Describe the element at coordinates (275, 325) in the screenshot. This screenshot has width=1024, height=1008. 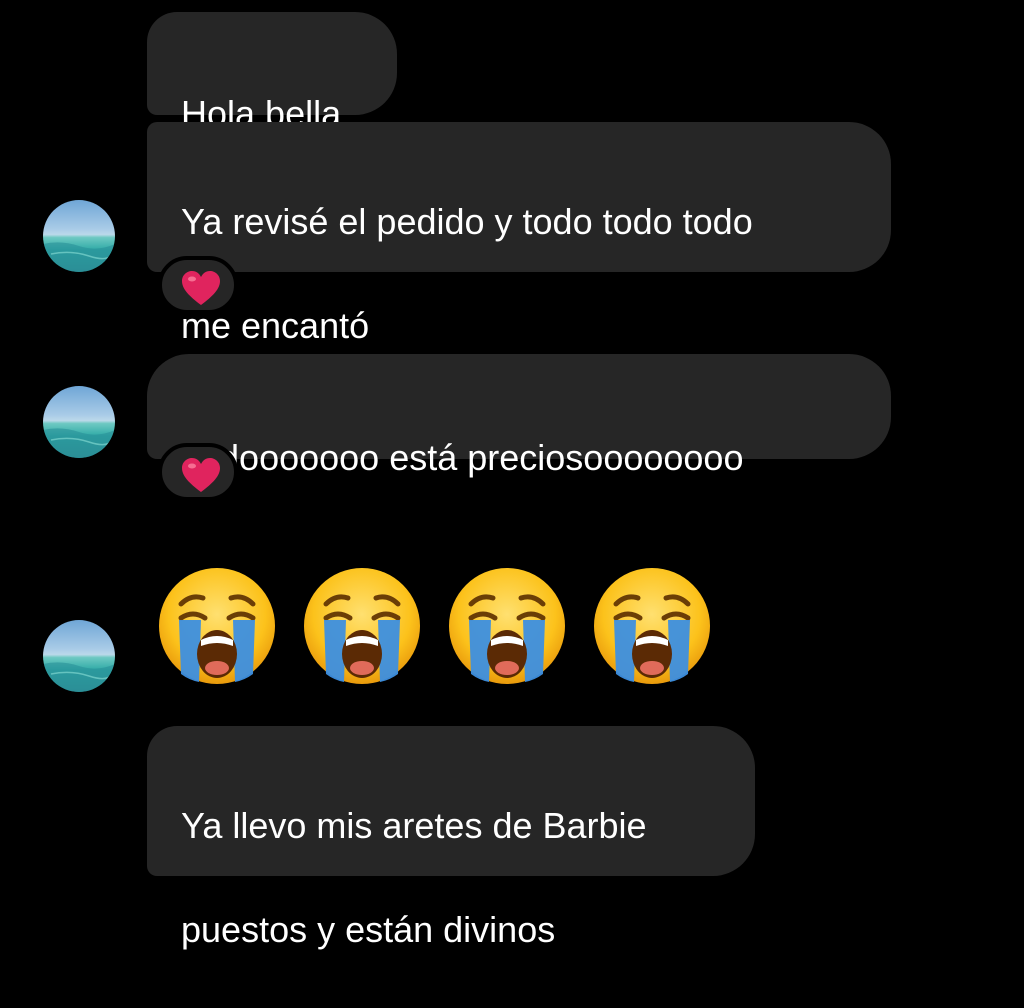
I see `message-text-line-2: me encantó` at that location.